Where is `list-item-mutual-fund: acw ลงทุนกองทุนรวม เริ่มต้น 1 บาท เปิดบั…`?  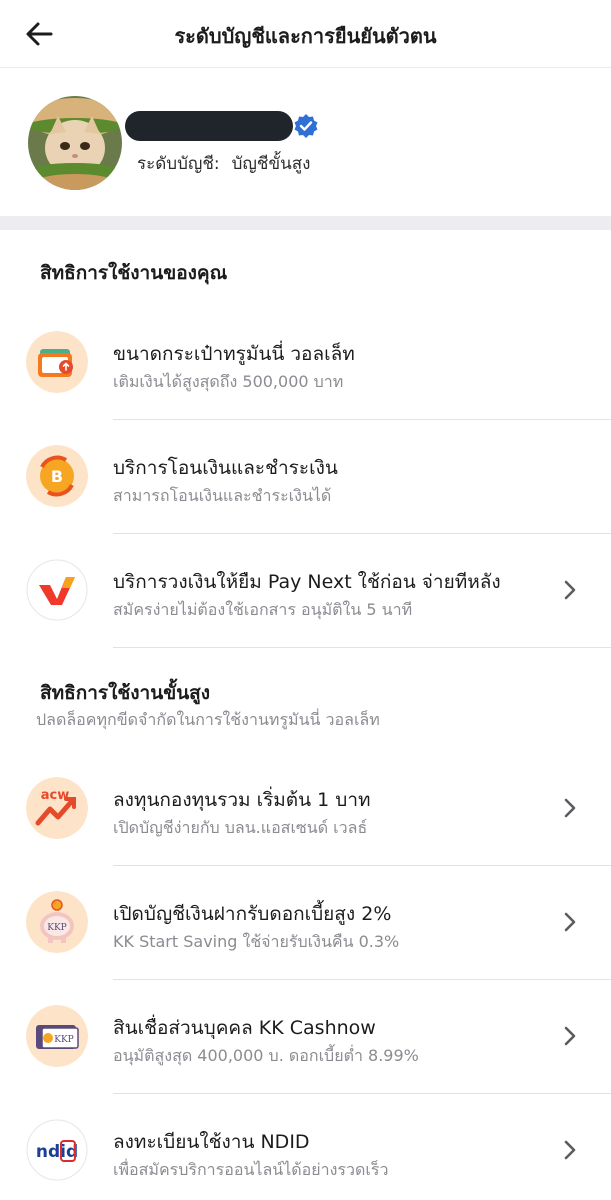 list-item-mutual-fund: acw ลงทุนกองทุนรวม เริ่มต้น 1 บาท เปิดบั… is located at coordinates (305, 809).